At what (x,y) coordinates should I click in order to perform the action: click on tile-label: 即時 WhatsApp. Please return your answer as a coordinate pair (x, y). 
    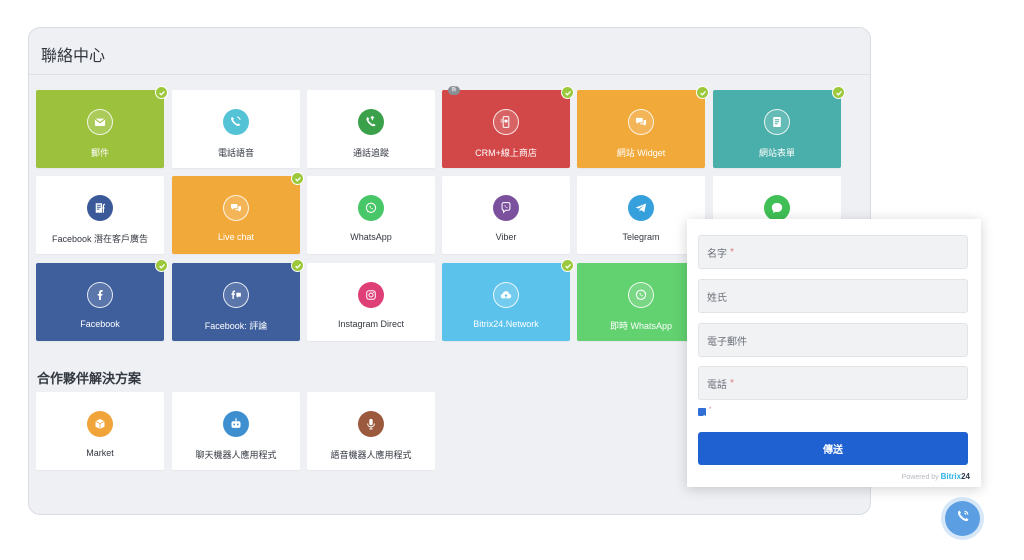
    Looking at the image, I should click on (641, 326).